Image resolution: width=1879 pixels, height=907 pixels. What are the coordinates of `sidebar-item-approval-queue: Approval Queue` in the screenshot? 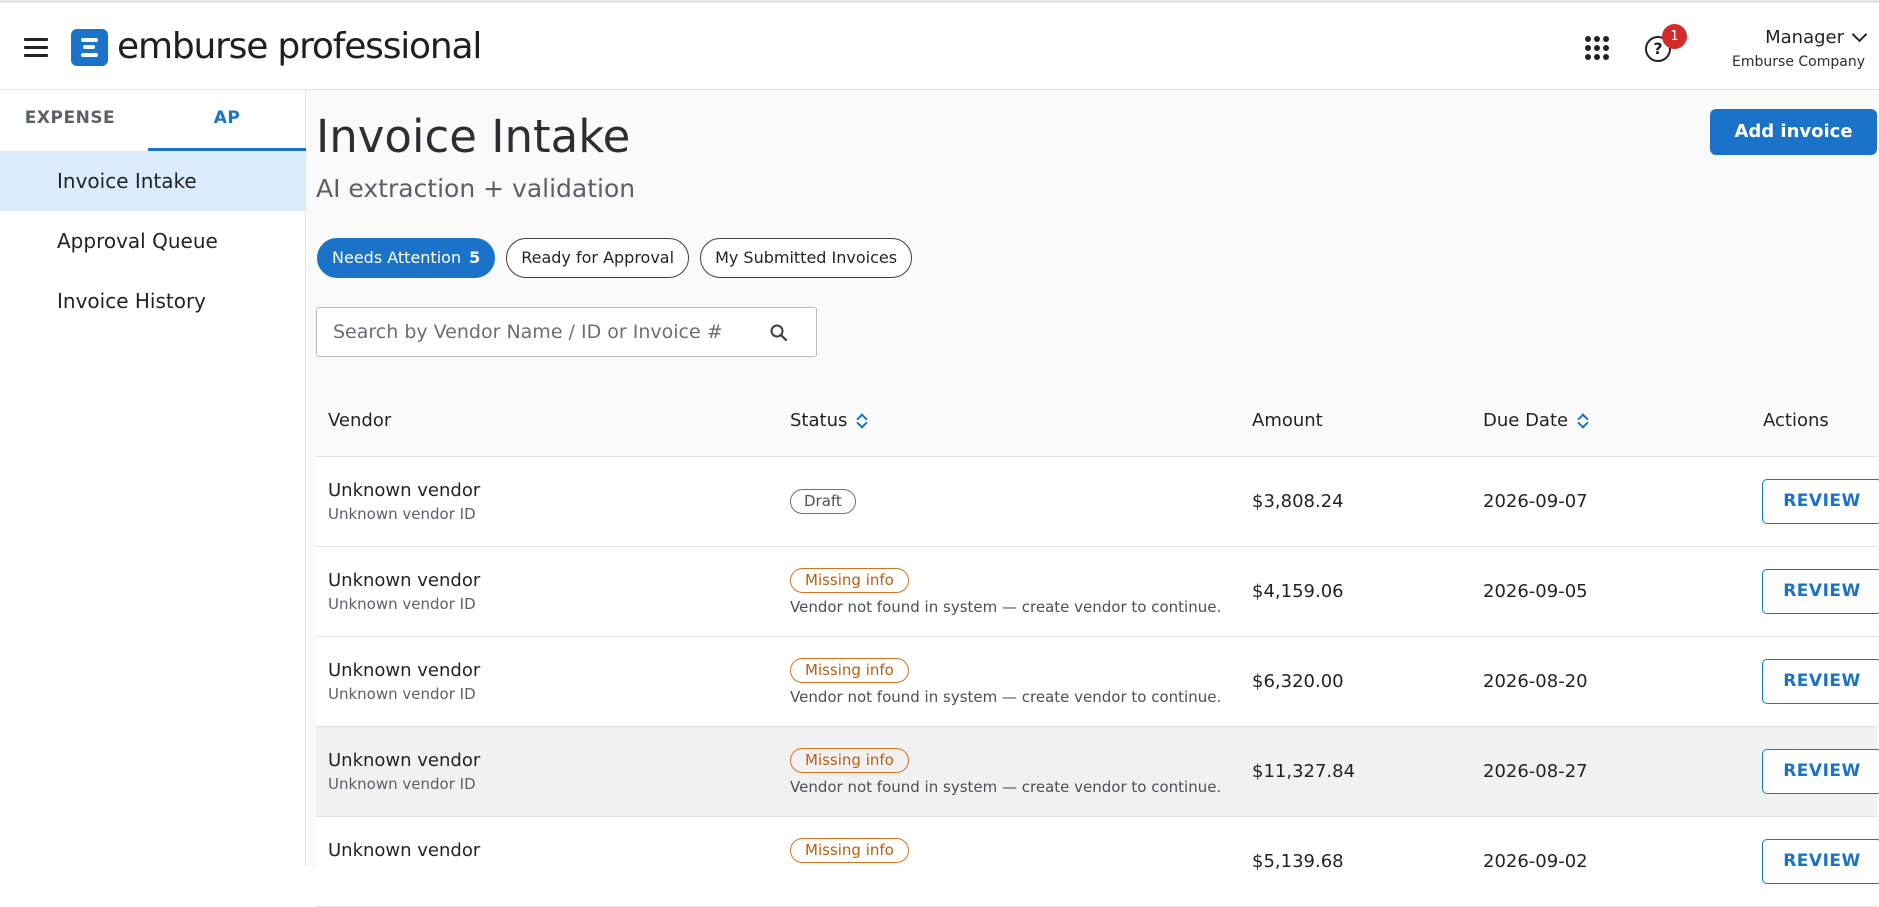 It's located at (152, 241).